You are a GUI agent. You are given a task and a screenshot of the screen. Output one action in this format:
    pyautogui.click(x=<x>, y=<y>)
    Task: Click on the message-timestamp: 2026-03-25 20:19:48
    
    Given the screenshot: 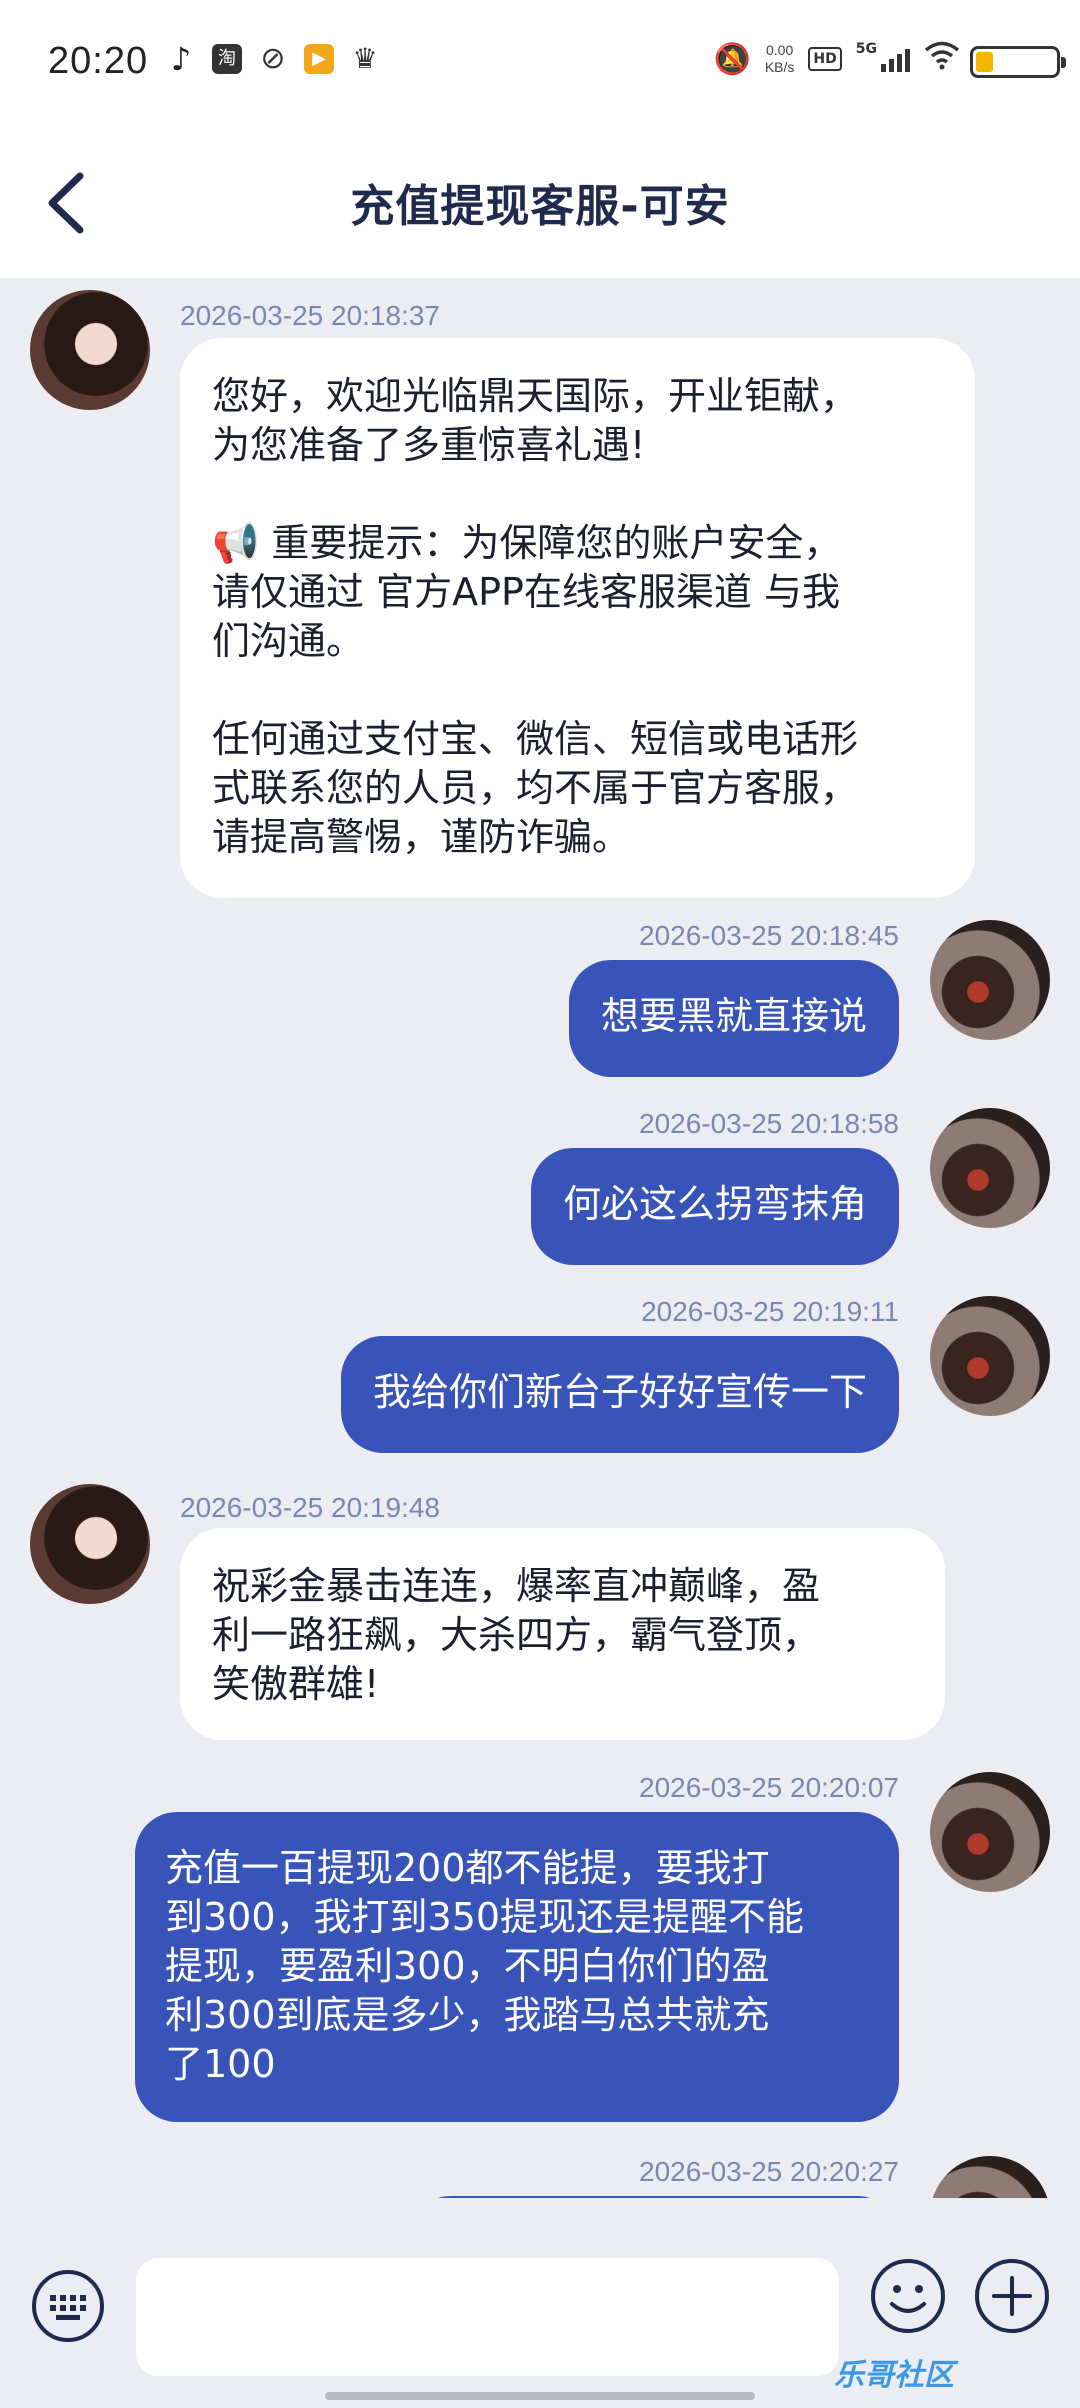 What is the action you would take?
    pyautogui.click(x=310, y=1507)
    